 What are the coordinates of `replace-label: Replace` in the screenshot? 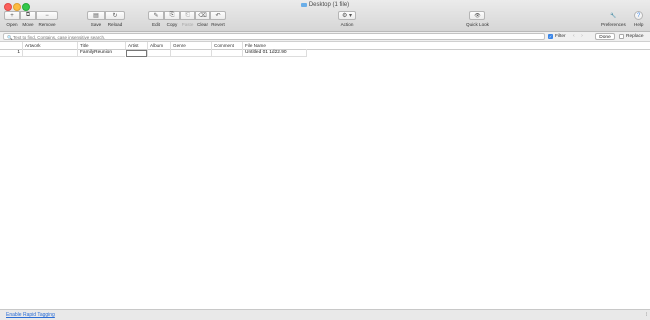 It's located at (635, 36).